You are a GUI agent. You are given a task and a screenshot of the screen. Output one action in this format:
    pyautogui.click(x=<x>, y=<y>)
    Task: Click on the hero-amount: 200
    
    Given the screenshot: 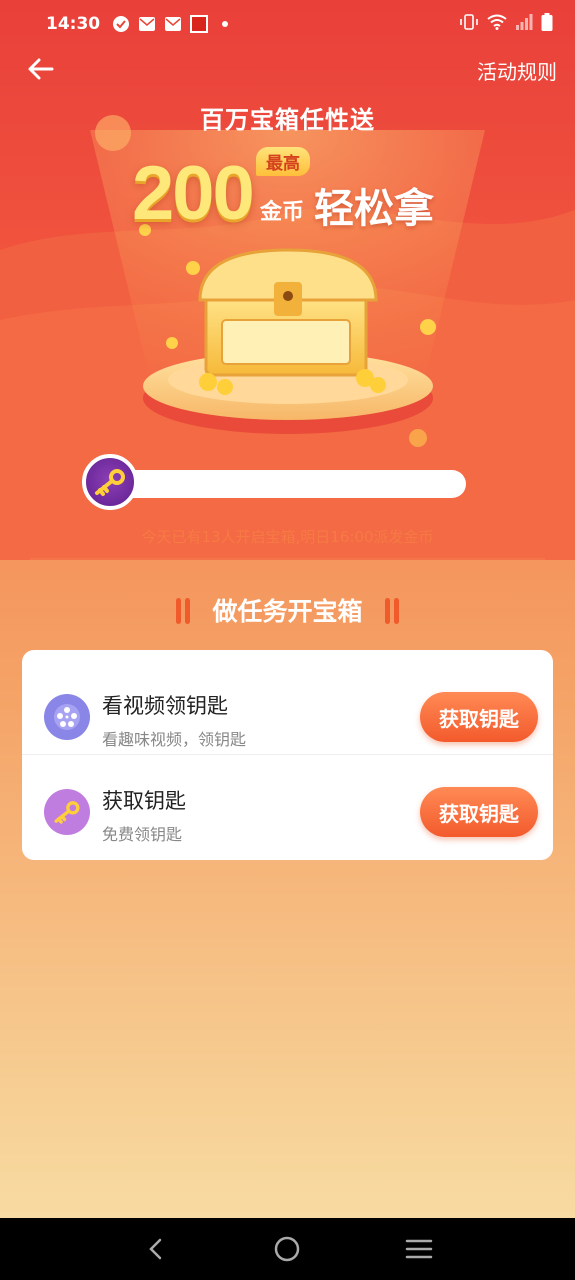 What is the action you would take?
    pyautogui.click(x=193, y=193)
    